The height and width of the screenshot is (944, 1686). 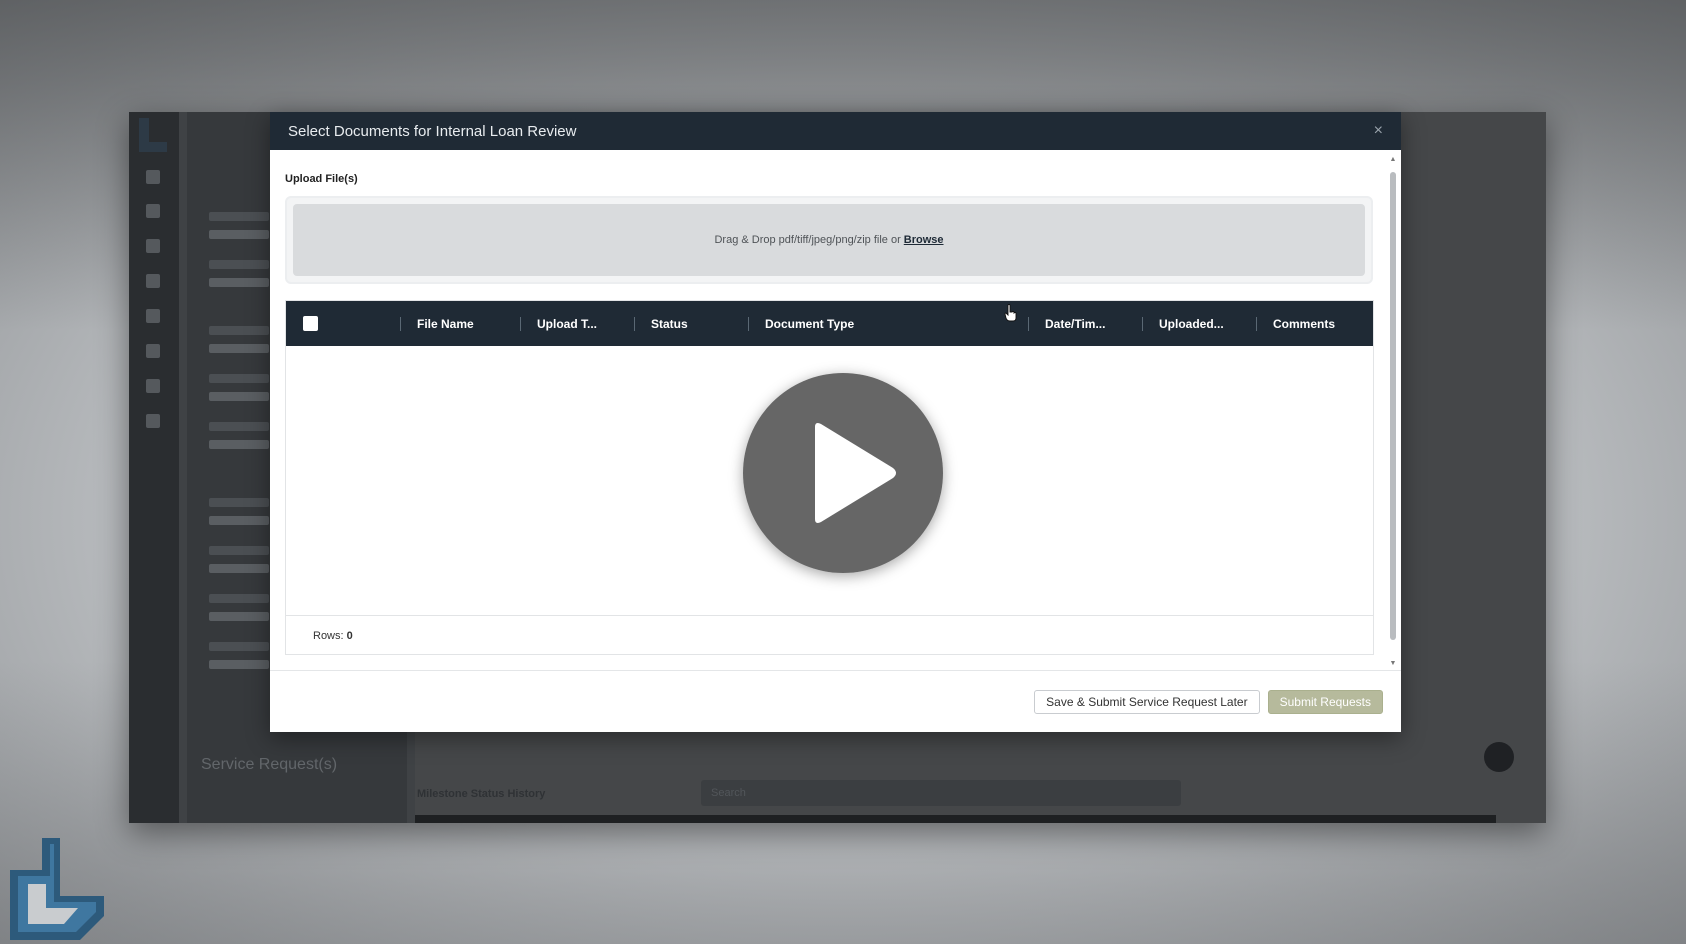 I want to click on calculator-icon, so click(x=153, y=211).